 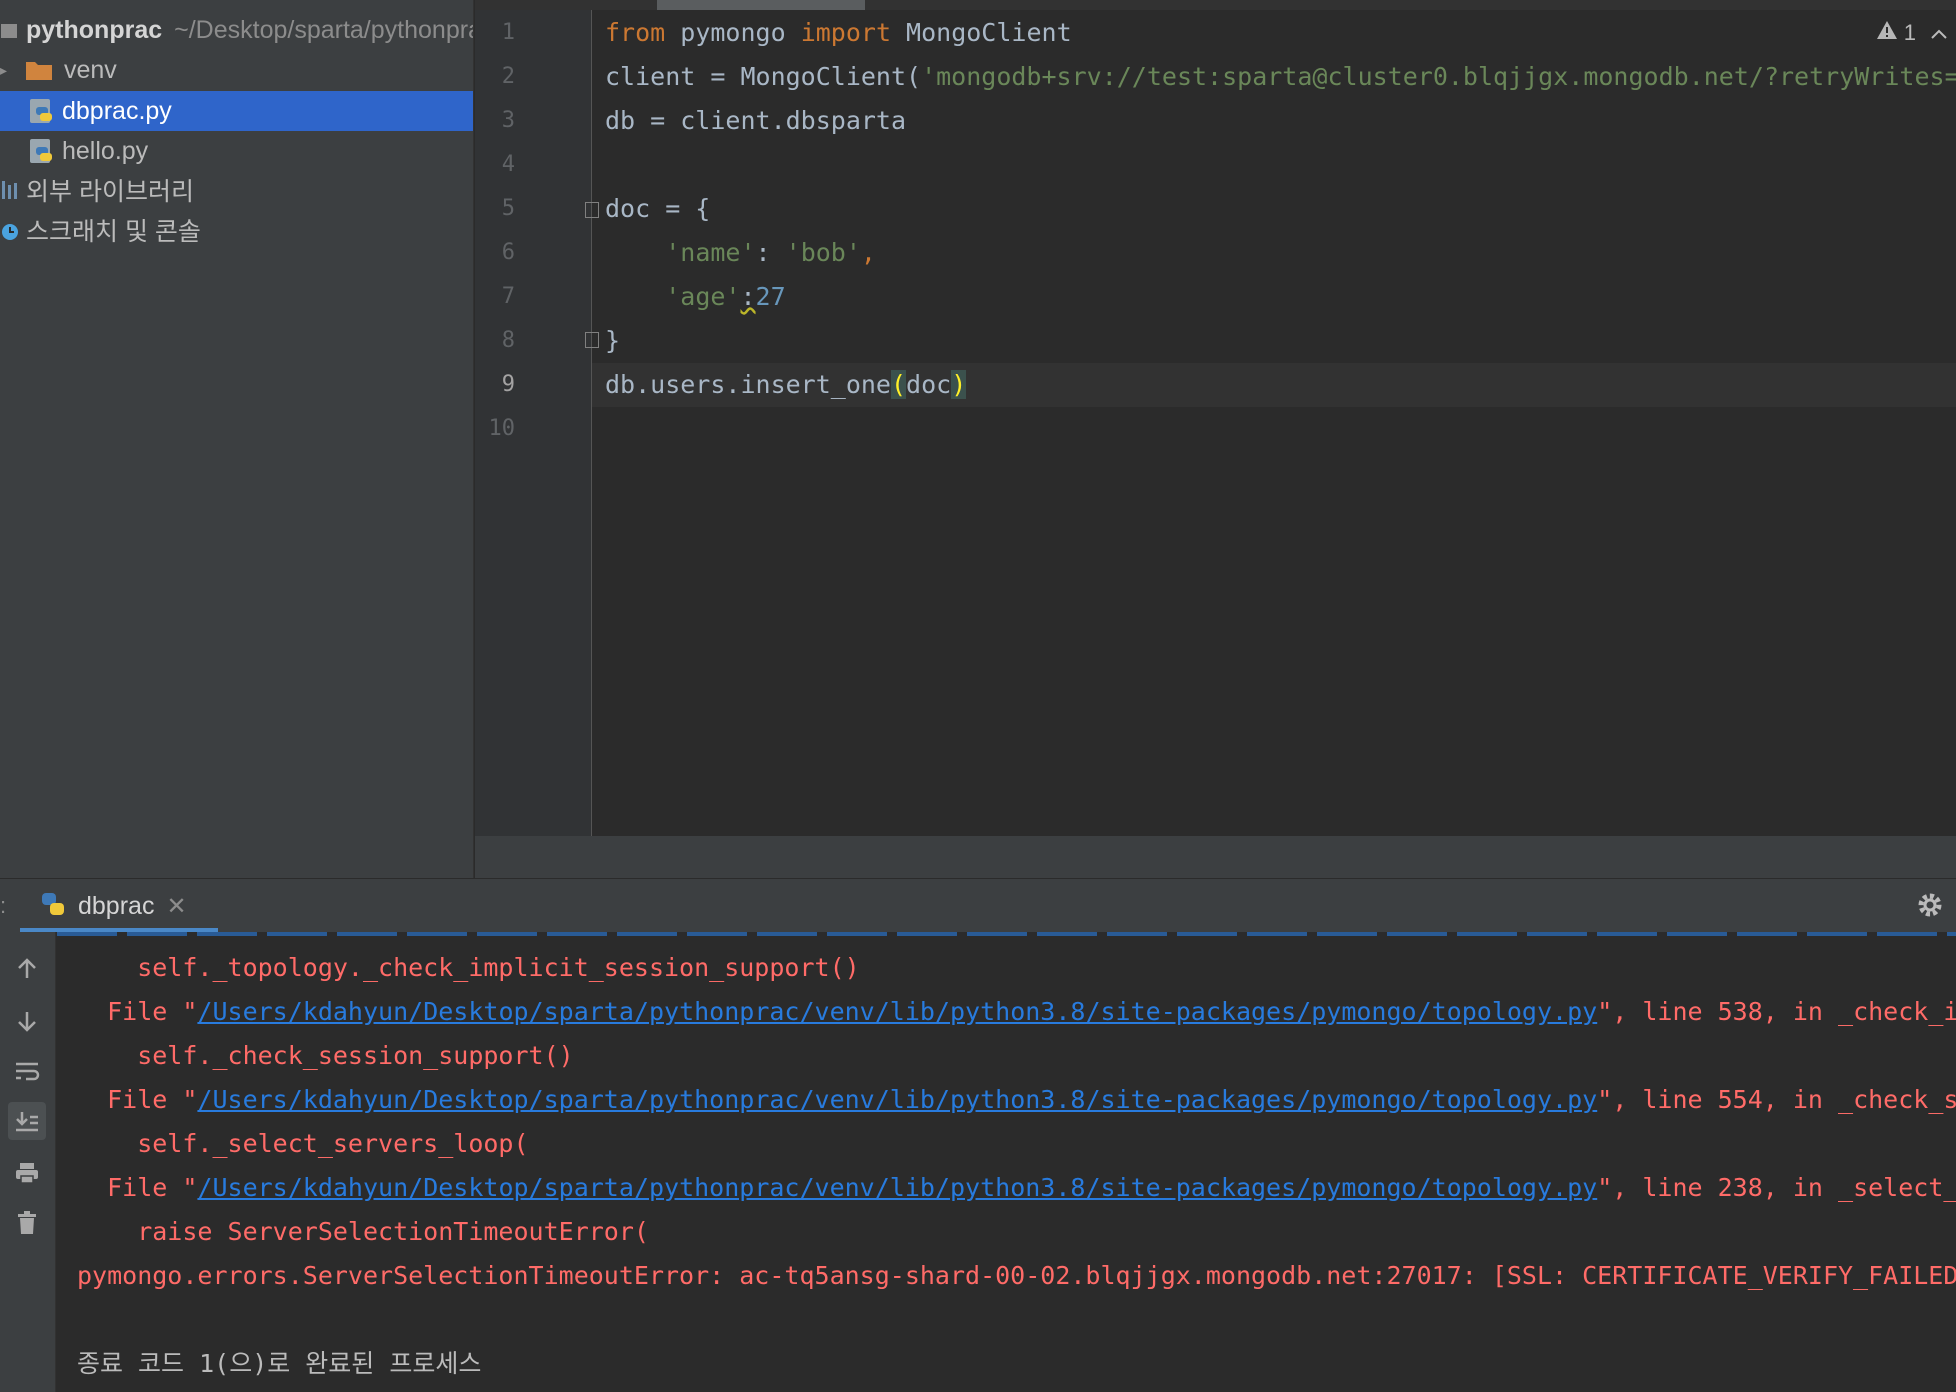 I want to click on run-toolbar, so click(x=28, y=1162).